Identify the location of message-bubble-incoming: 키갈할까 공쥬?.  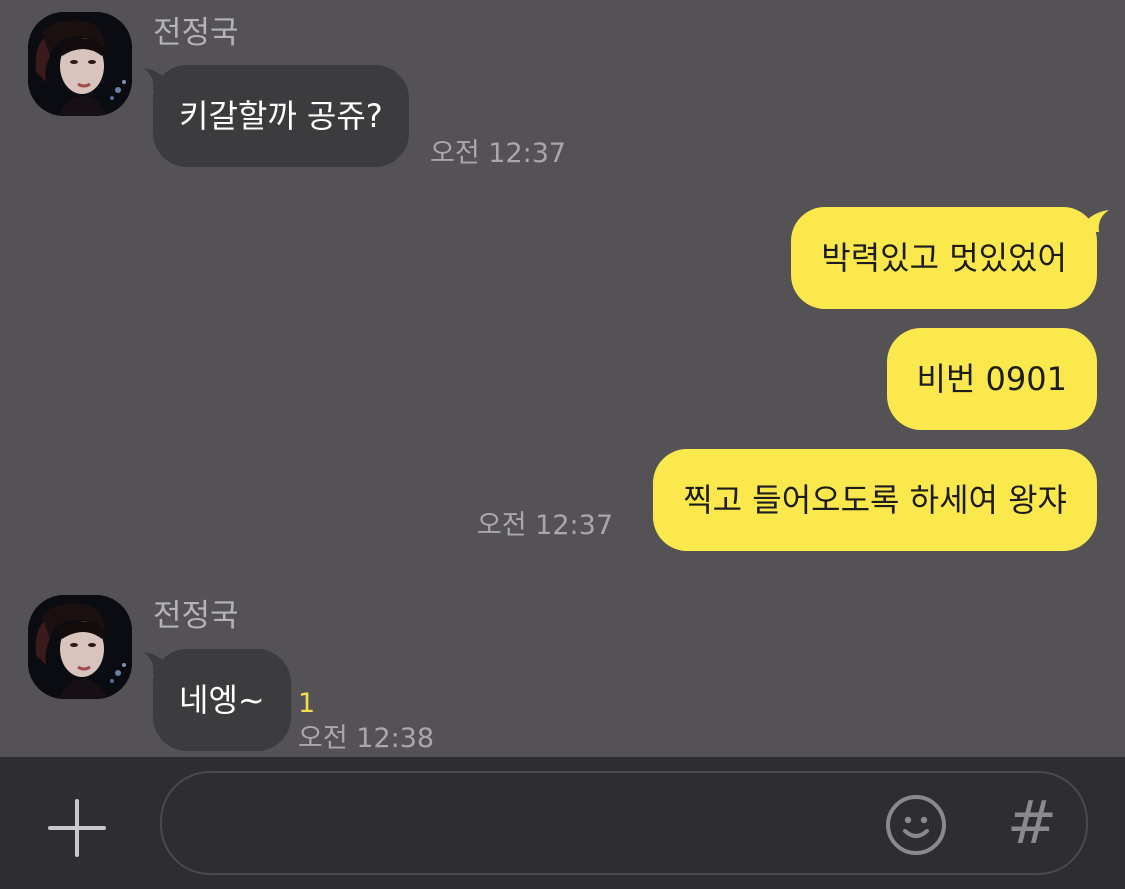
(281, 116).